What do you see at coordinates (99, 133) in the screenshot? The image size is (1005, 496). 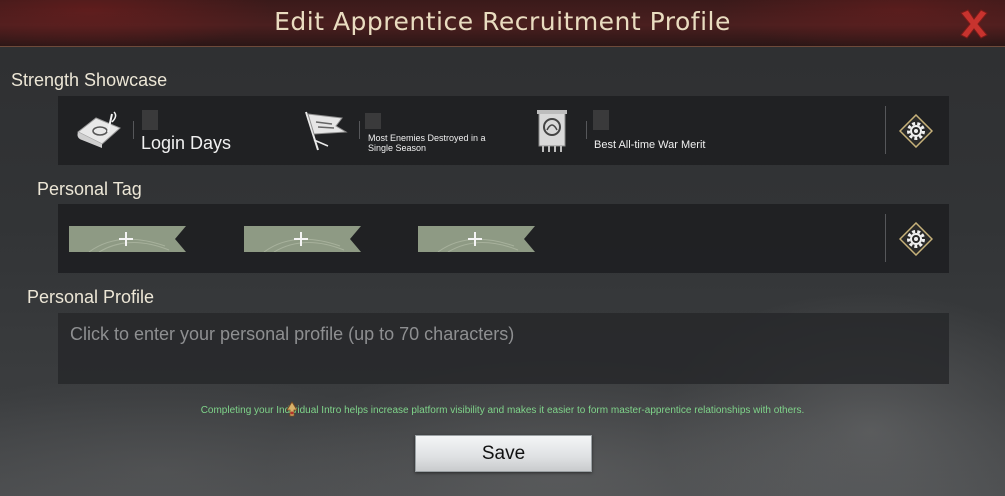 I see `scroll-quill-icon` at bounding box center [99, 133].